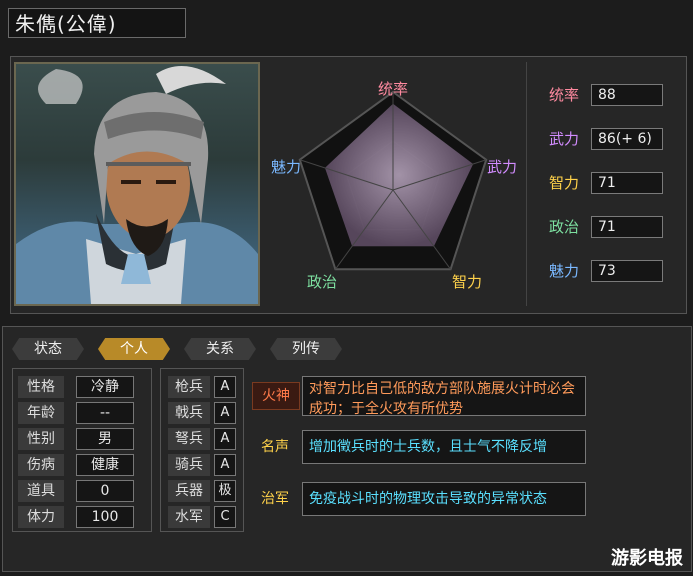  Describe the element at coordinates (564, 271) in the screenshot. I see `stat-label: 魅力` at that location.